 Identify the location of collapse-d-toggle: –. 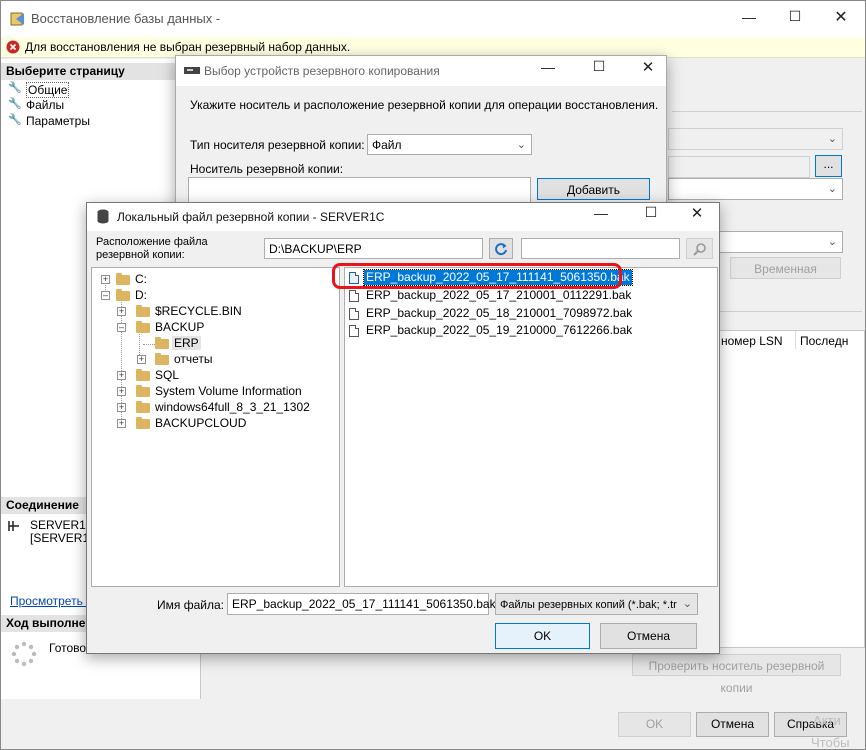
(105, 295).